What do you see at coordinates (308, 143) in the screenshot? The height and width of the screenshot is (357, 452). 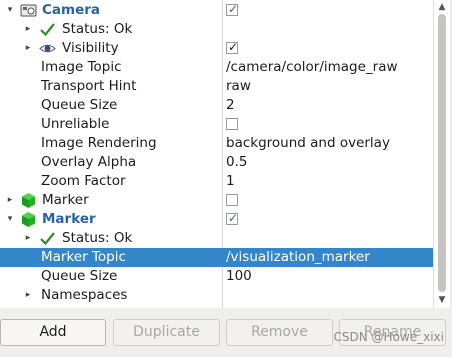 I see `image-rendering-value: background and overlay` at bounding box center [308, 143].